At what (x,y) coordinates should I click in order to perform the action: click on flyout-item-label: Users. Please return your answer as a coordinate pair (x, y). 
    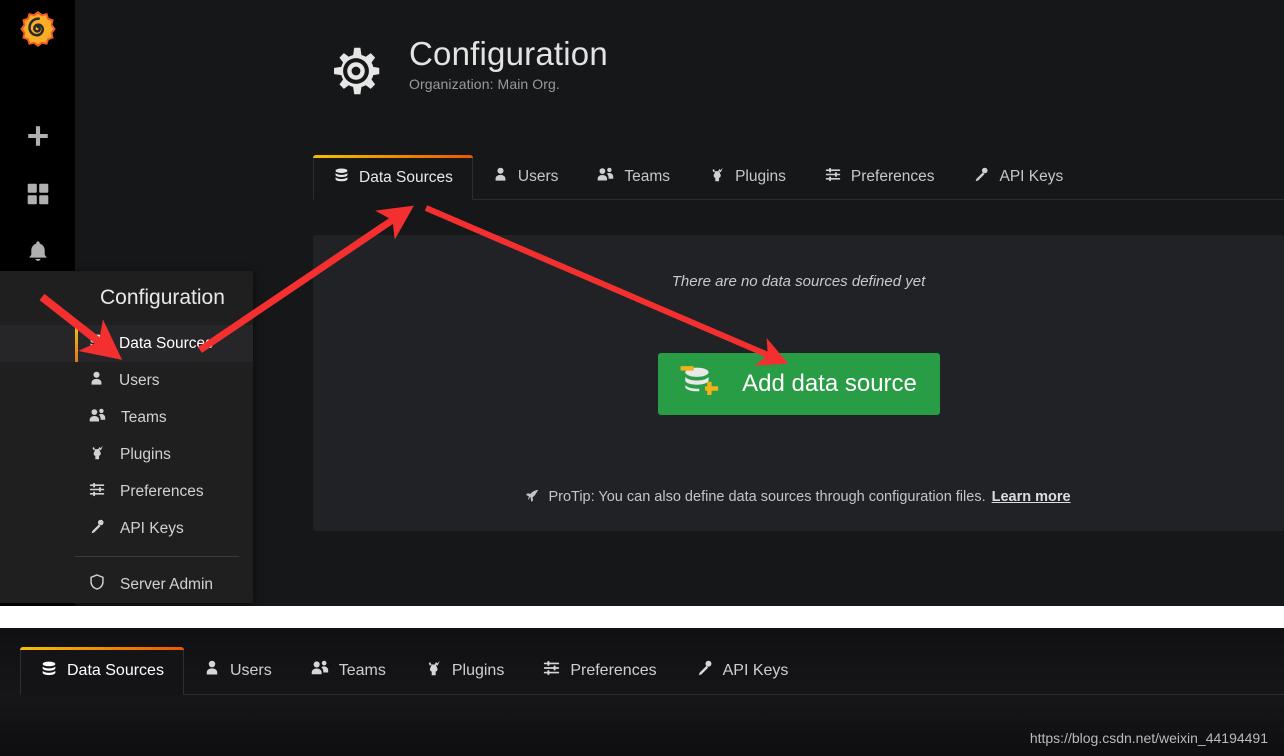
    Looking at the image, I should click on (139, 380).